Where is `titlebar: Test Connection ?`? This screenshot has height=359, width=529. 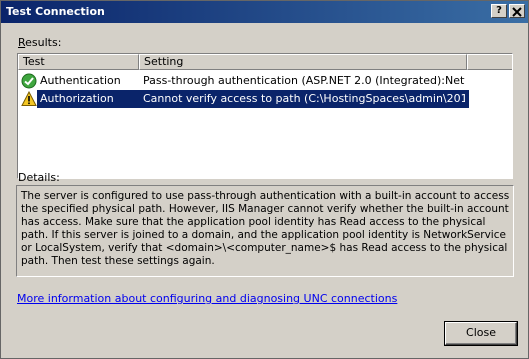
titlebar: Test Connection ? is located at coordinates (264, 12).